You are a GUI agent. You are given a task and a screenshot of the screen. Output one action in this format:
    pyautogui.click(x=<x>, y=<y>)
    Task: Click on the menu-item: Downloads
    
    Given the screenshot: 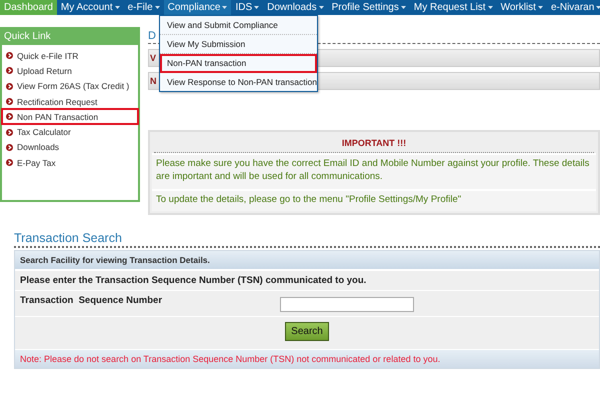 What is the action you would take?
    pyautogui.click(x=295, y=7)
    